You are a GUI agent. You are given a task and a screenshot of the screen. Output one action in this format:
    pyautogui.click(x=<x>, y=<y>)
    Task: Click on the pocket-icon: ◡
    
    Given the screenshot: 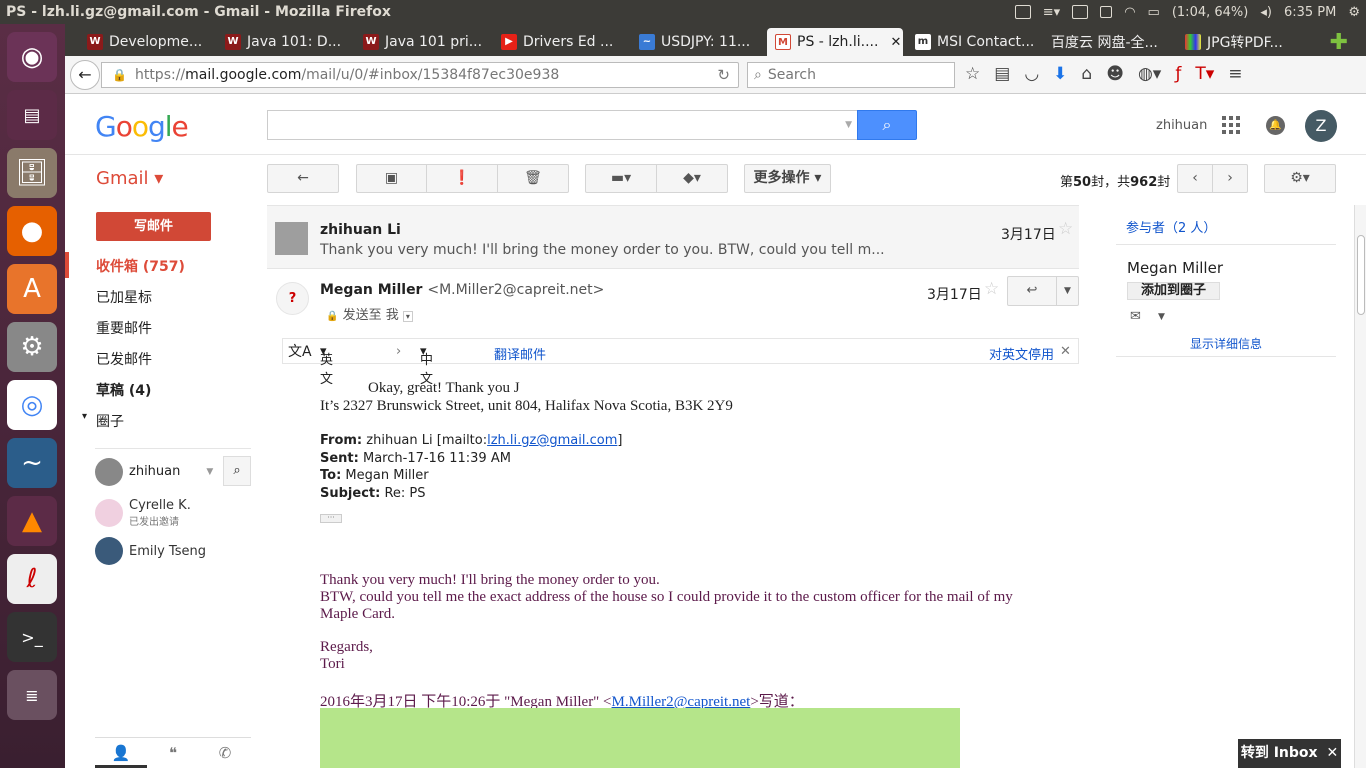 What is the action you would take?
    pyautogui.click(x=1031, y=74)
    